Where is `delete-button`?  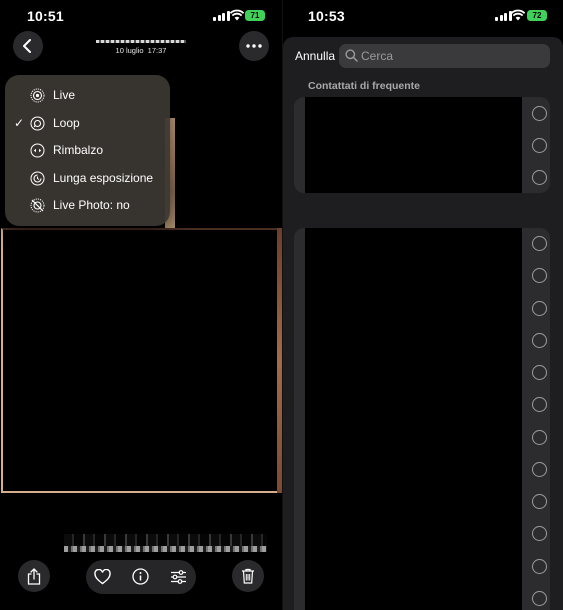
delete-button is located at coordinates (248, 576).